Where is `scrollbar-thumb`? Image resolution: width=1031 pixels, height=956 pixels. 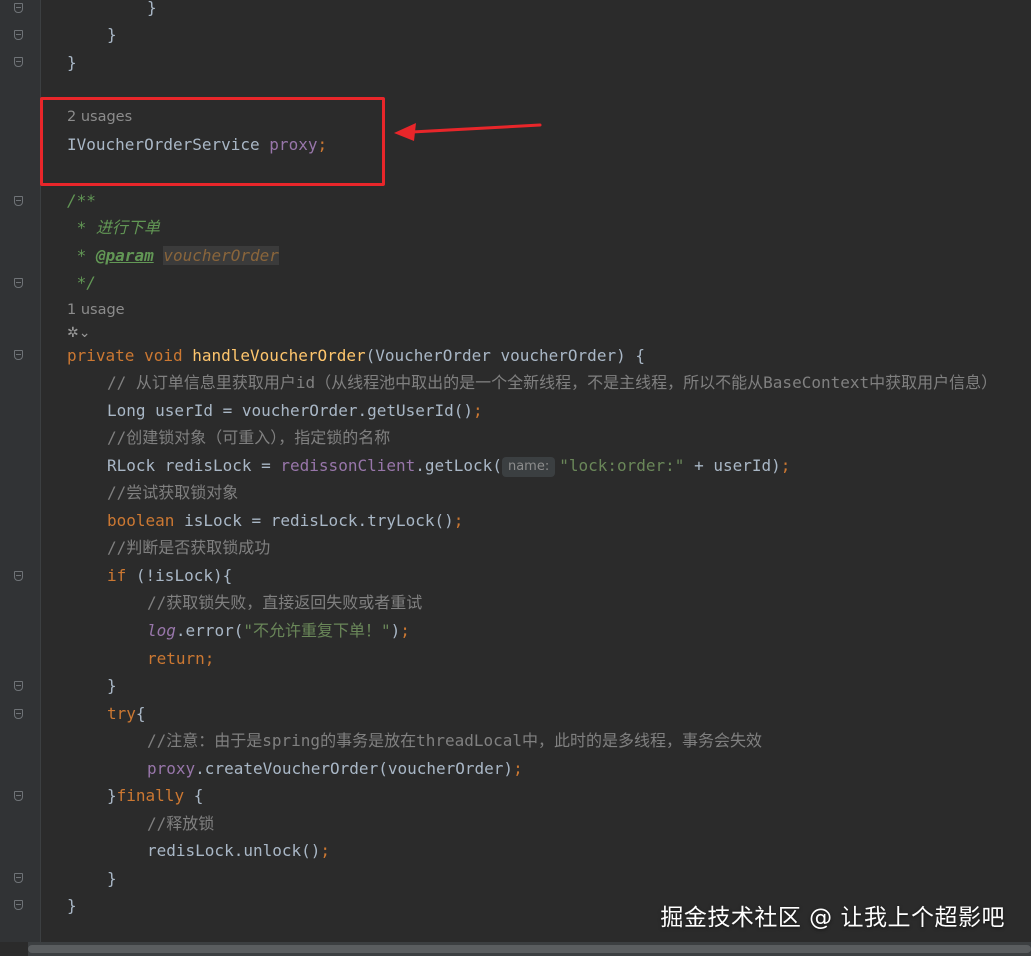 scrollbar-thumb is located at coordinates (529, 949).